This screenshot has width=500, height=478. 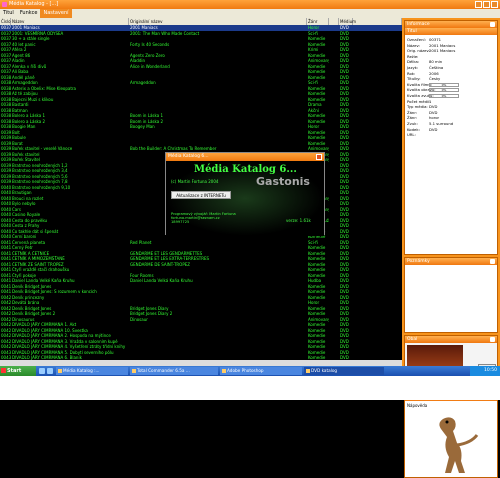 What do you see at coordinates (3, 370) in the screenshot?
I see `windows-logo-icon` at bounding box center [3, 370].